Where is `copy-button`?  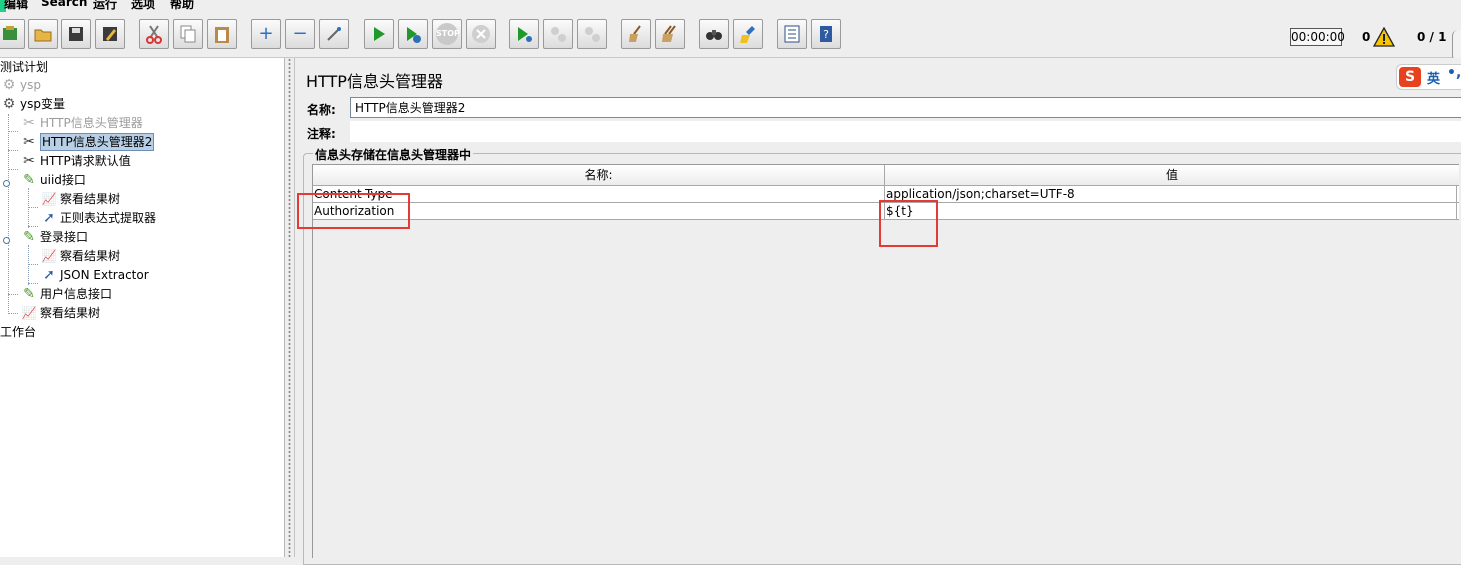
copy-button is located at coordinates (188, 34).